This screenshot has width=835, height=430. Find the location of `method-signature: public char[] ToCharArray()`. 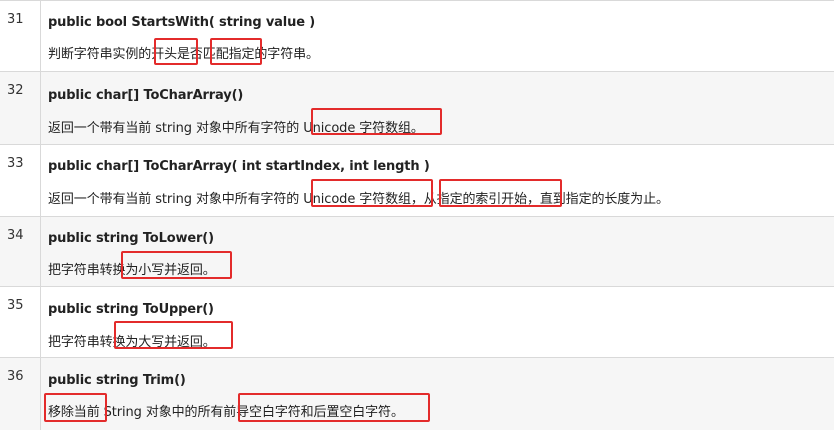

method-signature: public char[] ToCharArray() is located at coordinates (146, 95).